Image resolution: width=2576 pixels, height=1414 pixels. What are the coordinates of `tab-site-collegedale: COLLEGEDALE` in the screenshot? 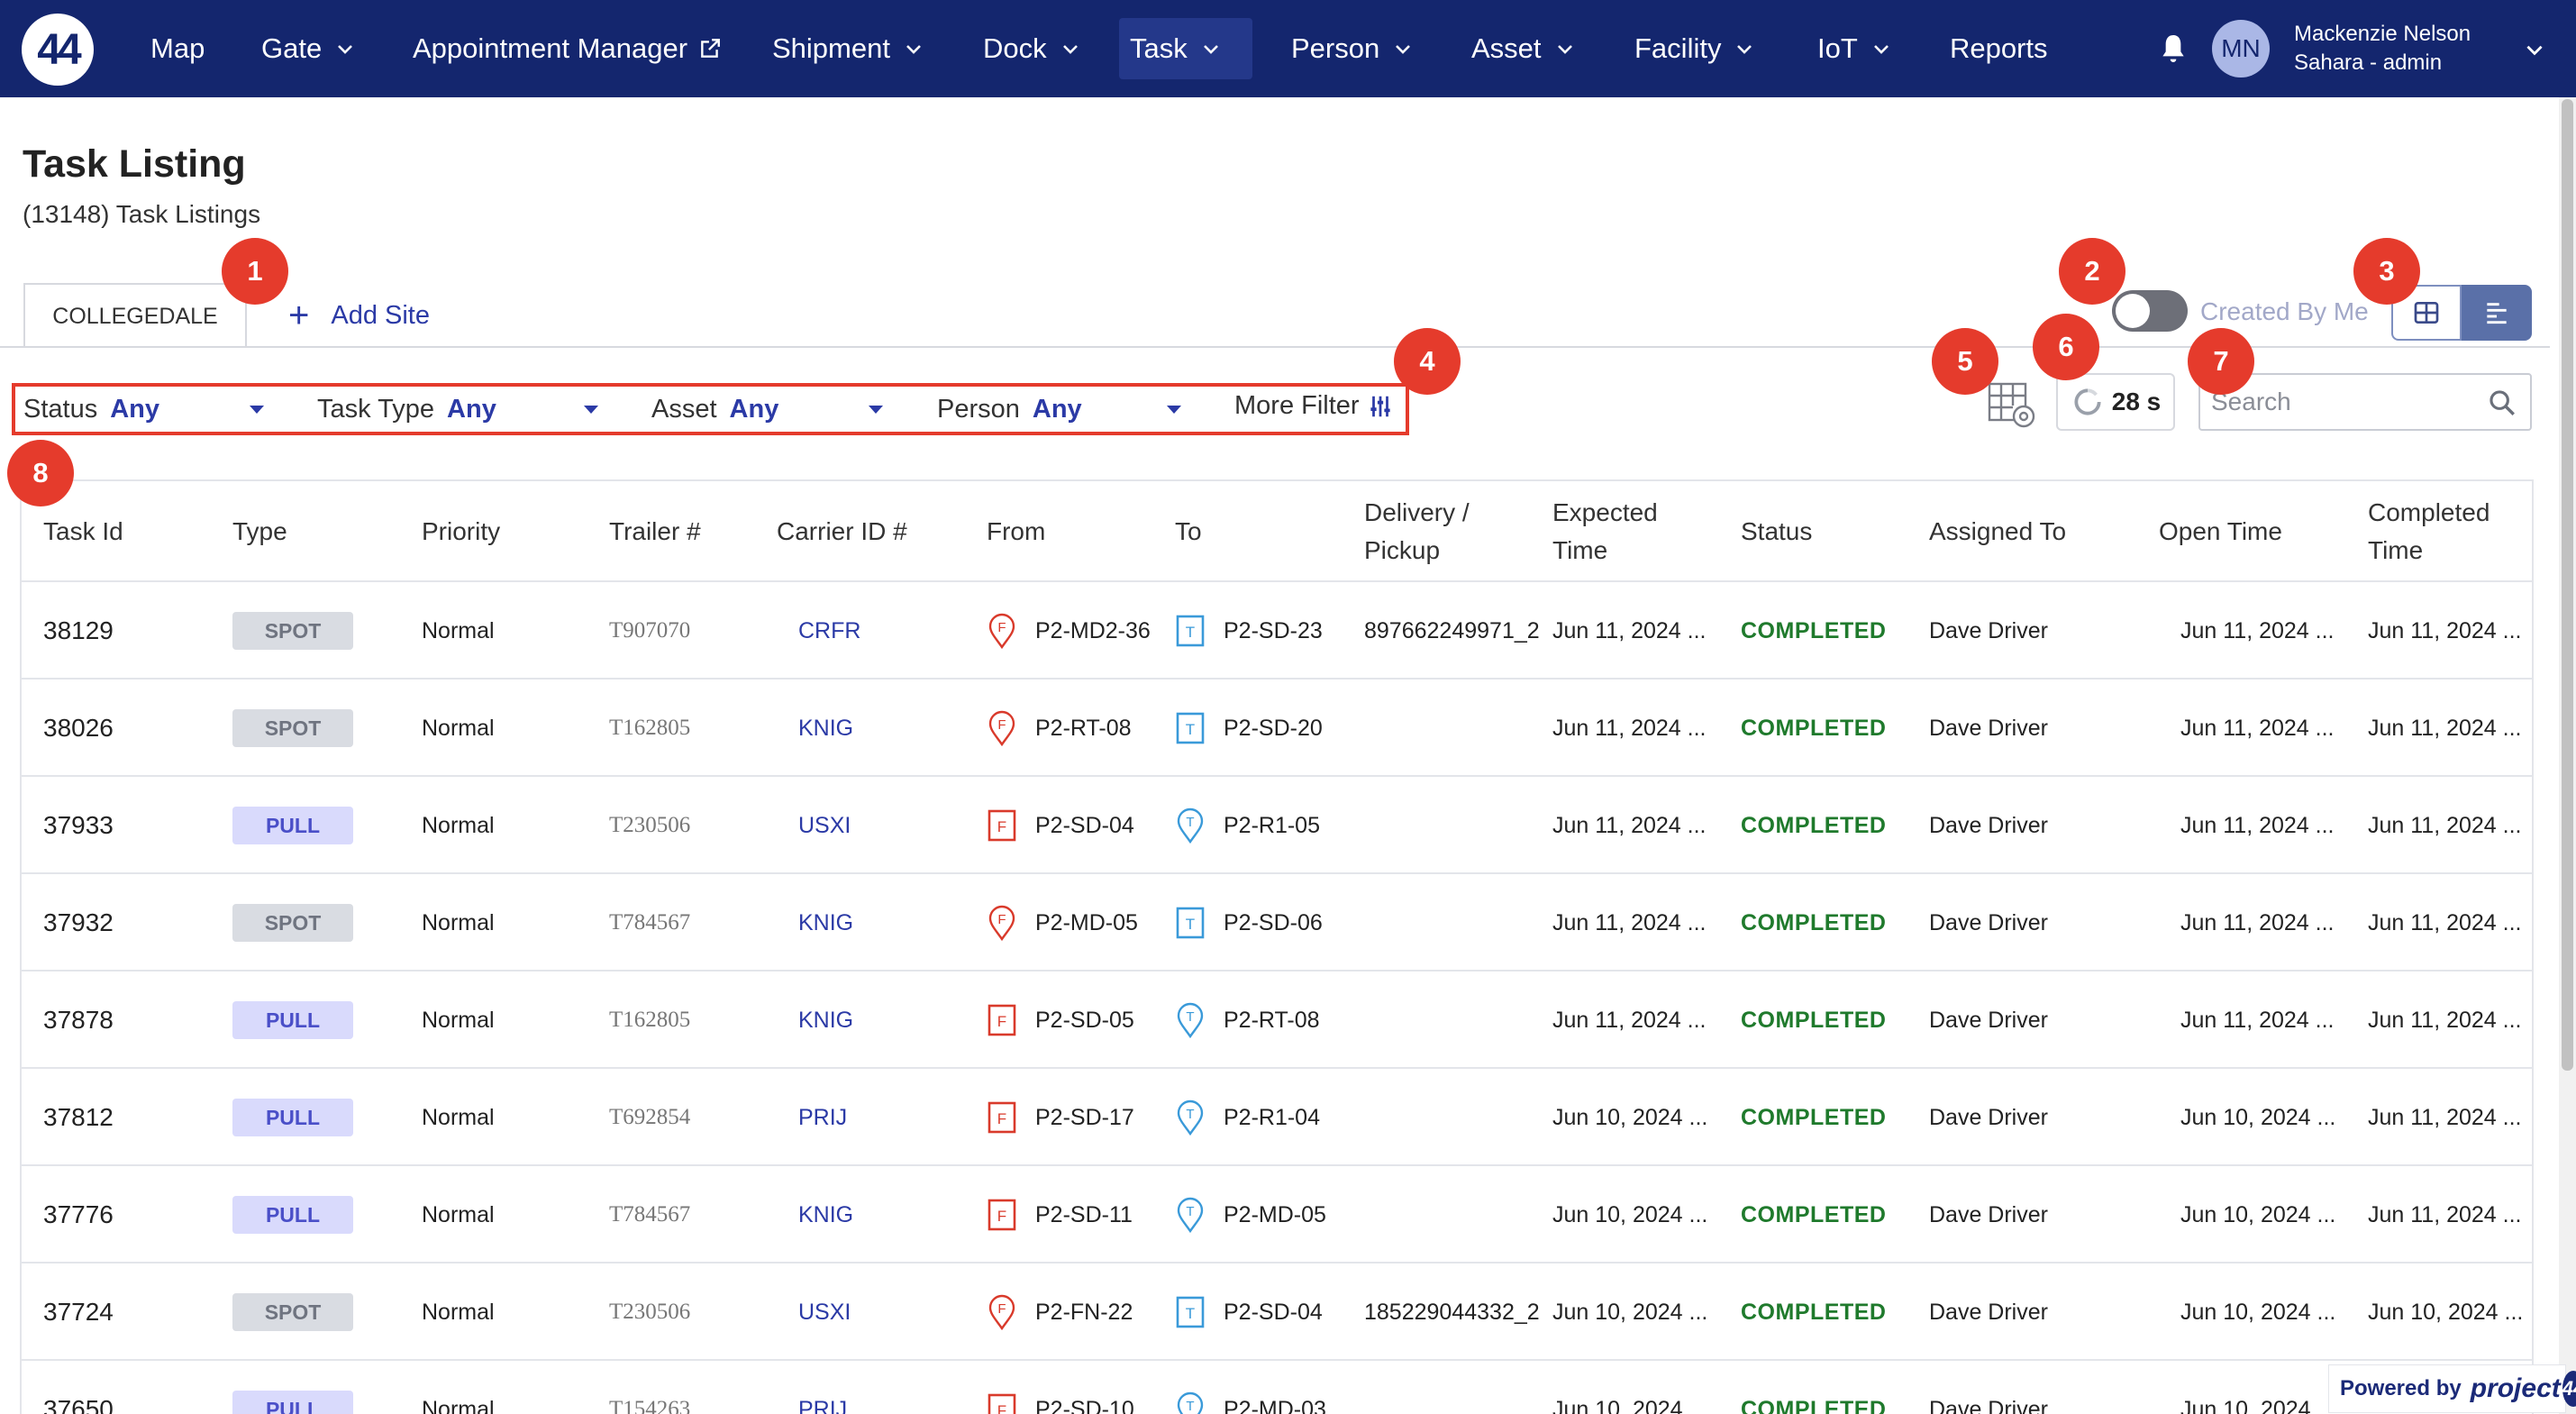 It's located at (135, 315).